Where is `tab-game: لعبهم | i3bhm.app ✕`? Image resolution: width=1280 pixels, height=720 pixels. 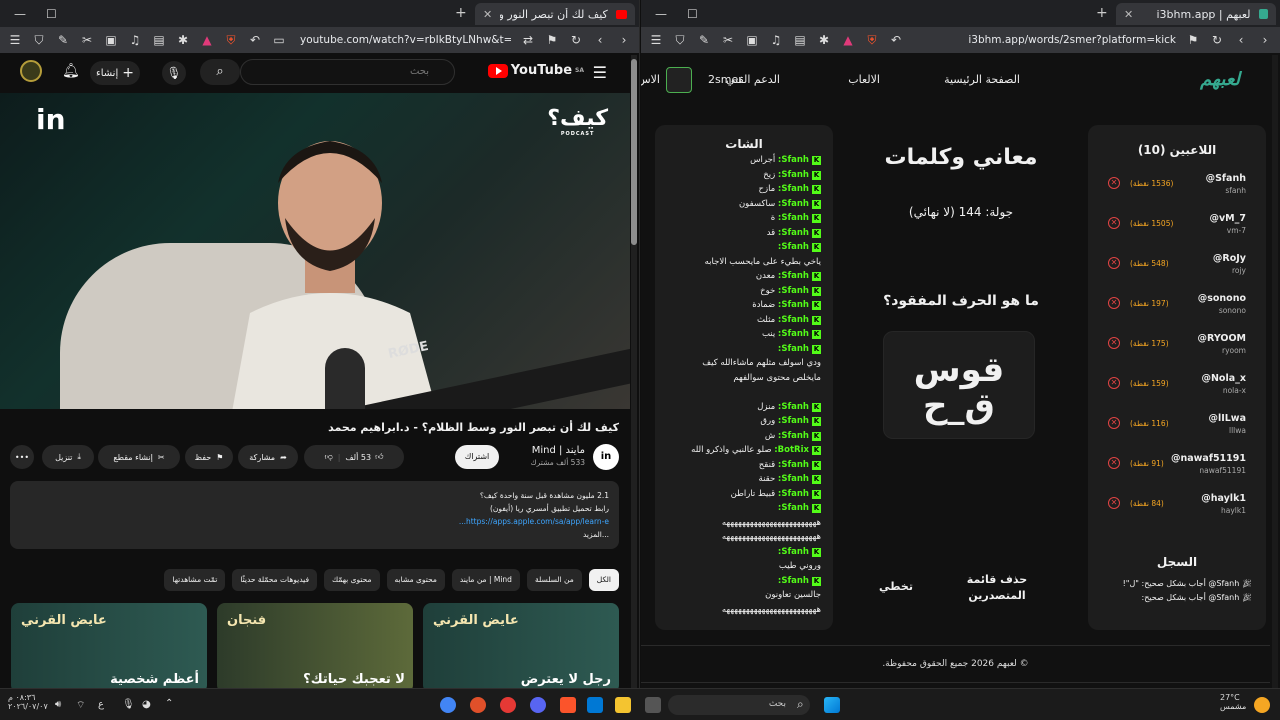 tab-game: لعبهم | i3bhm.app ✕ is located at coordinates (1196, 14).